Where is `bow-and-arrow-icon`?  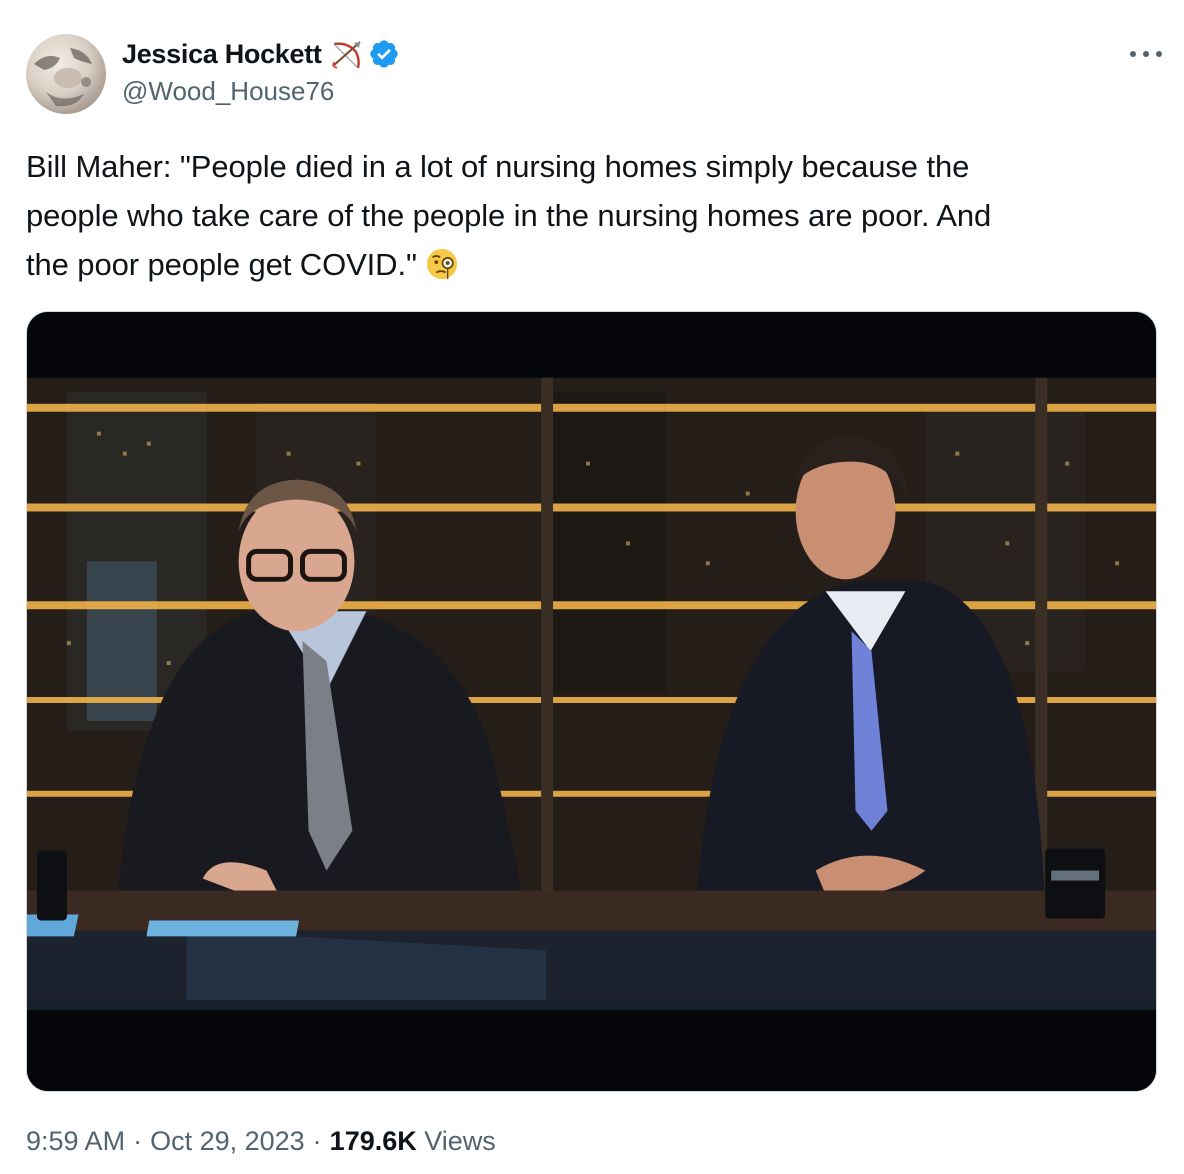
bow-and-arrow-icon is located at coordinates (347, 54).